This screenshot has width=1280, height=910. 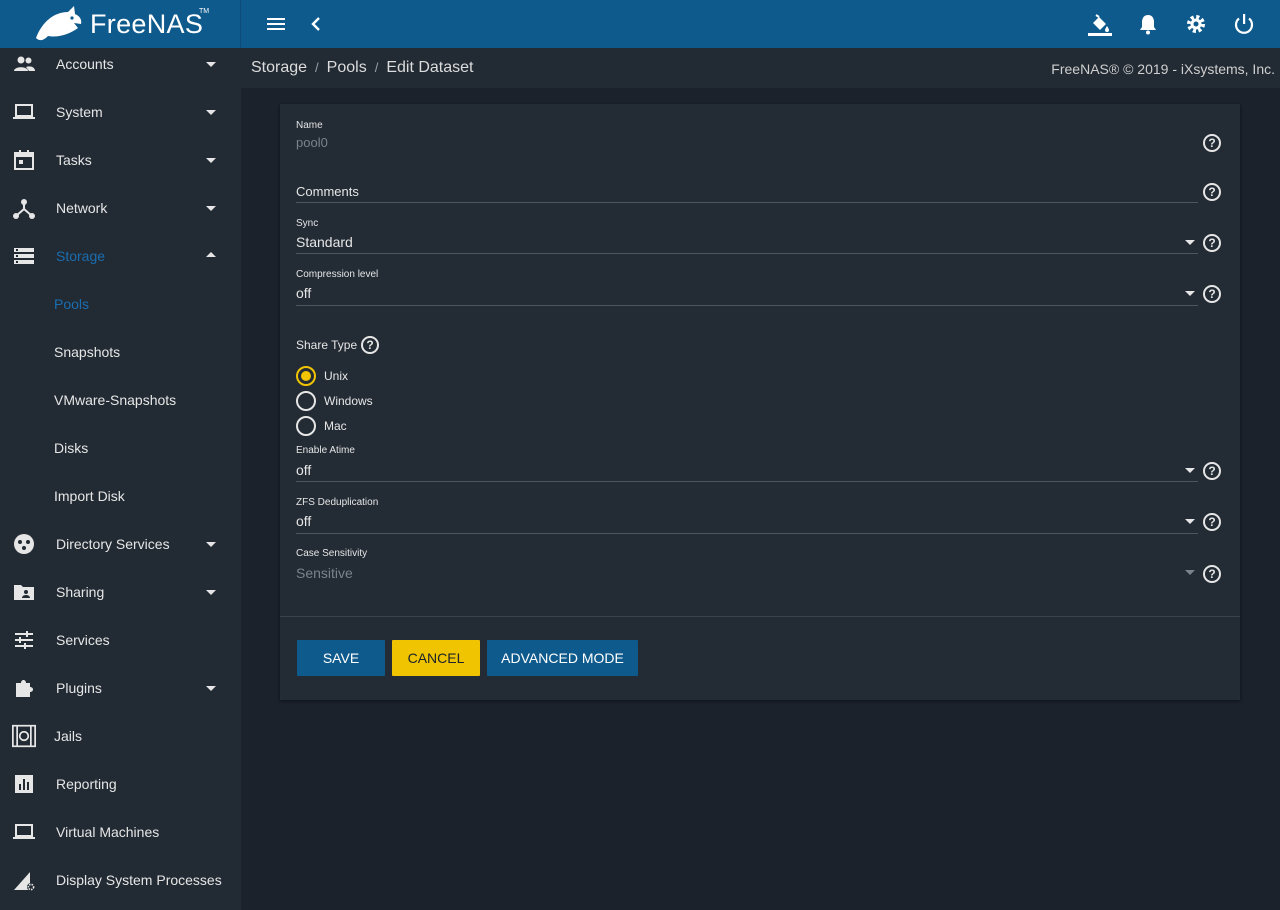 I want to click on paint-bucket-icon, so click(x=1100, y=24).